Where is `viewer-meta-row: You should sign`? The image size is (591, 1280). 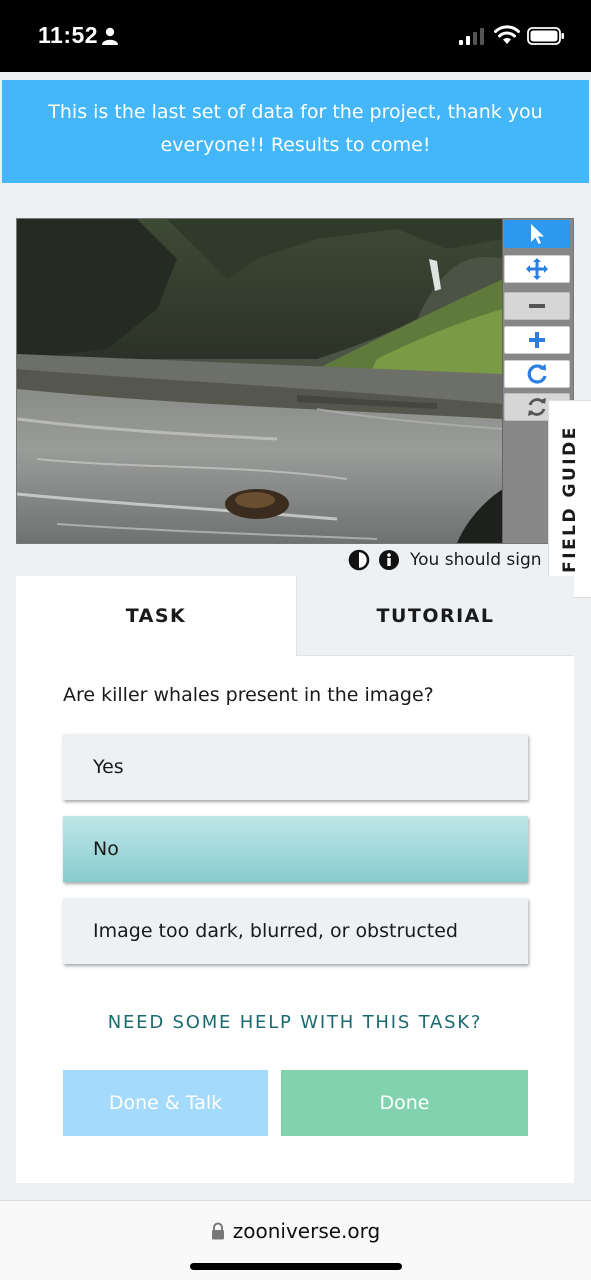
viewer-meta-row: You should sign is located at coordinates (445, 560).